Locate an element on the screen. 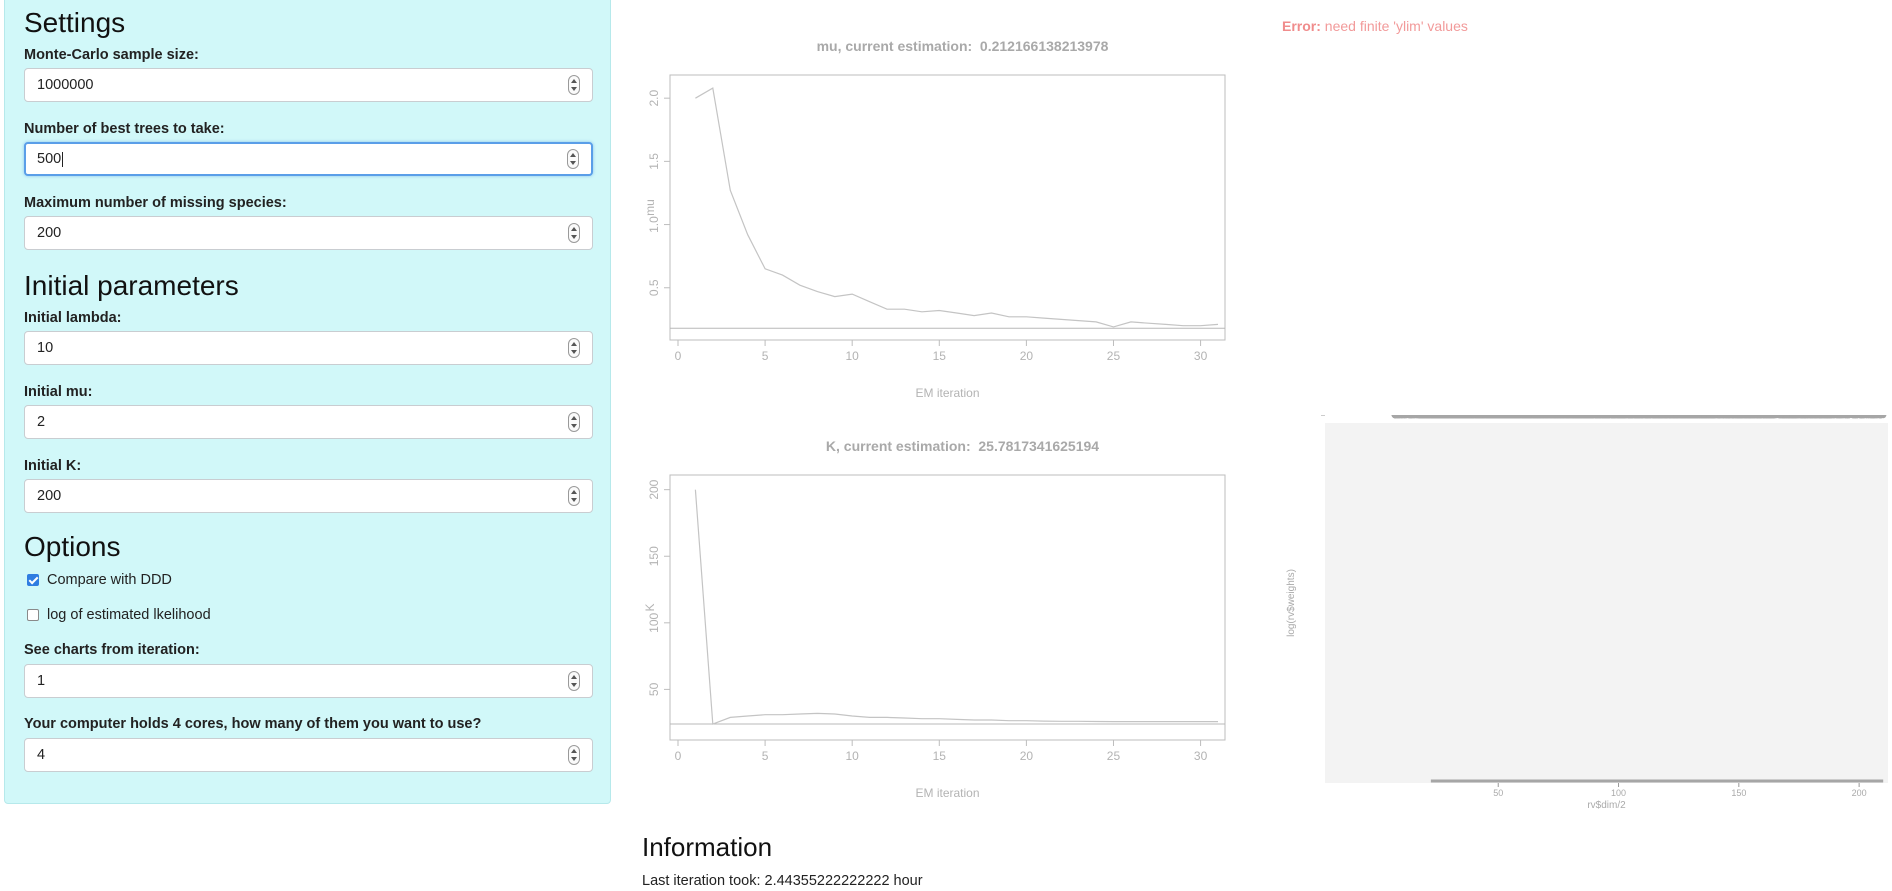 The height and width of the screenshot is (891, 1892). y-axis-label: K is located at coordinates (650, 607).